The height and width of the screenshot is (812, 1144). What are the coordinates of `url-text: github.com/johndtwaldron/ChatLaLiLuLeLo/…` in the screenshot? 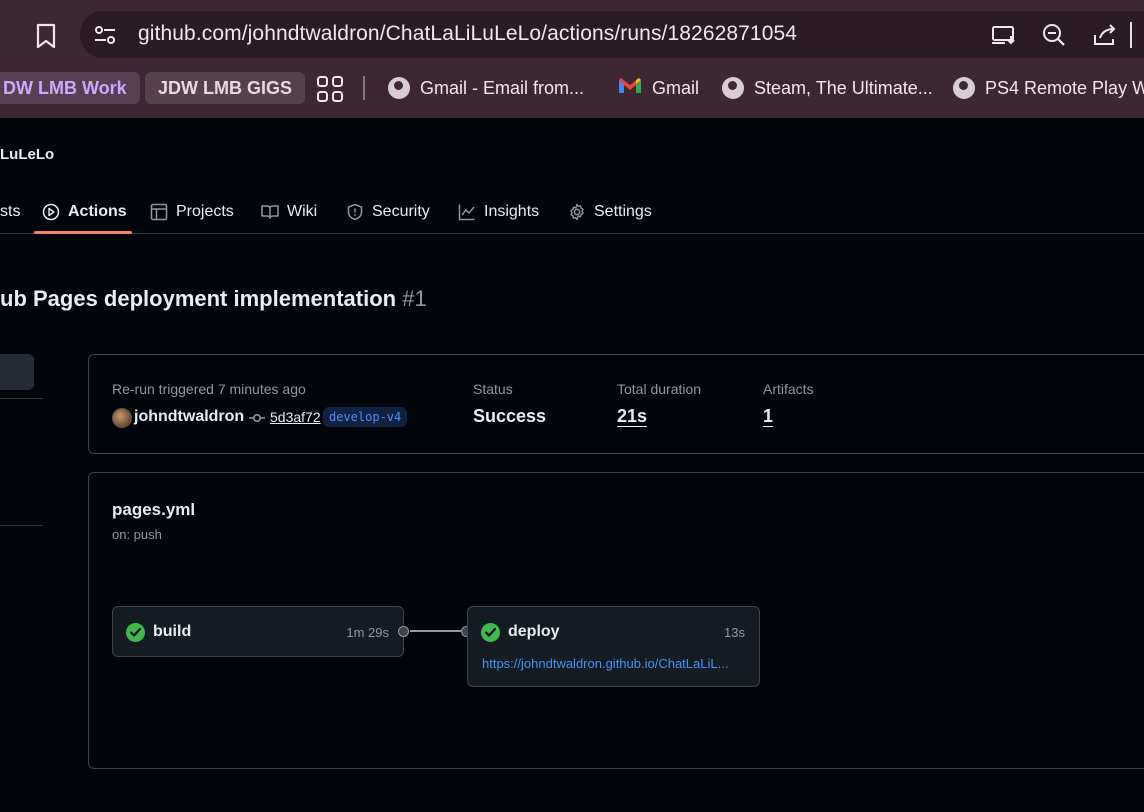 It's located at (467, 34).